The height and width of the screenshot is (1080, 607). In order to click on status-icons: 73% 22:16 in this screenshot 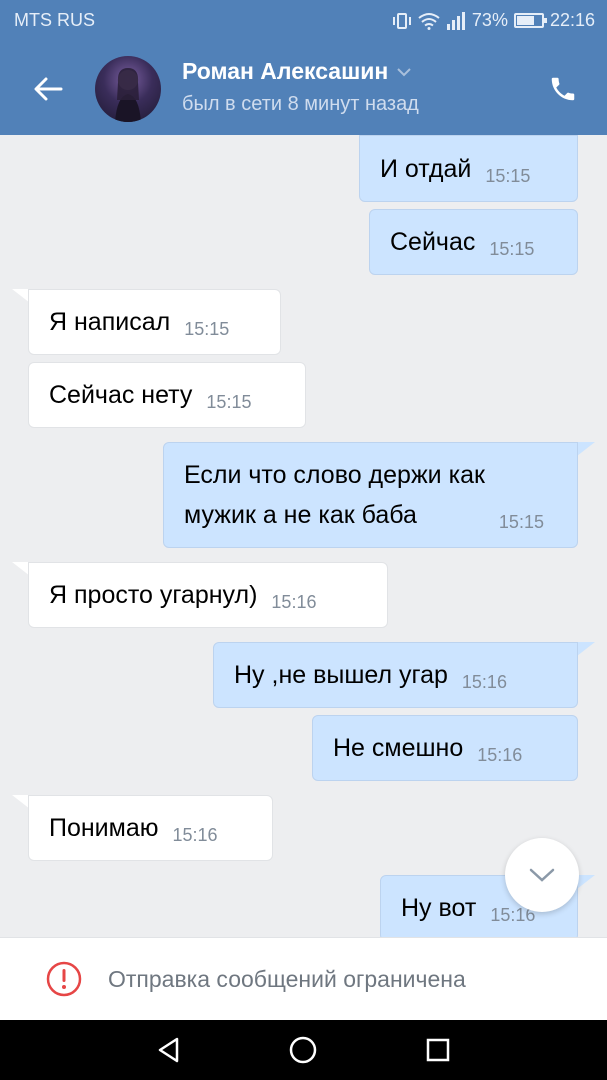, I will do `click(493, 20)`.